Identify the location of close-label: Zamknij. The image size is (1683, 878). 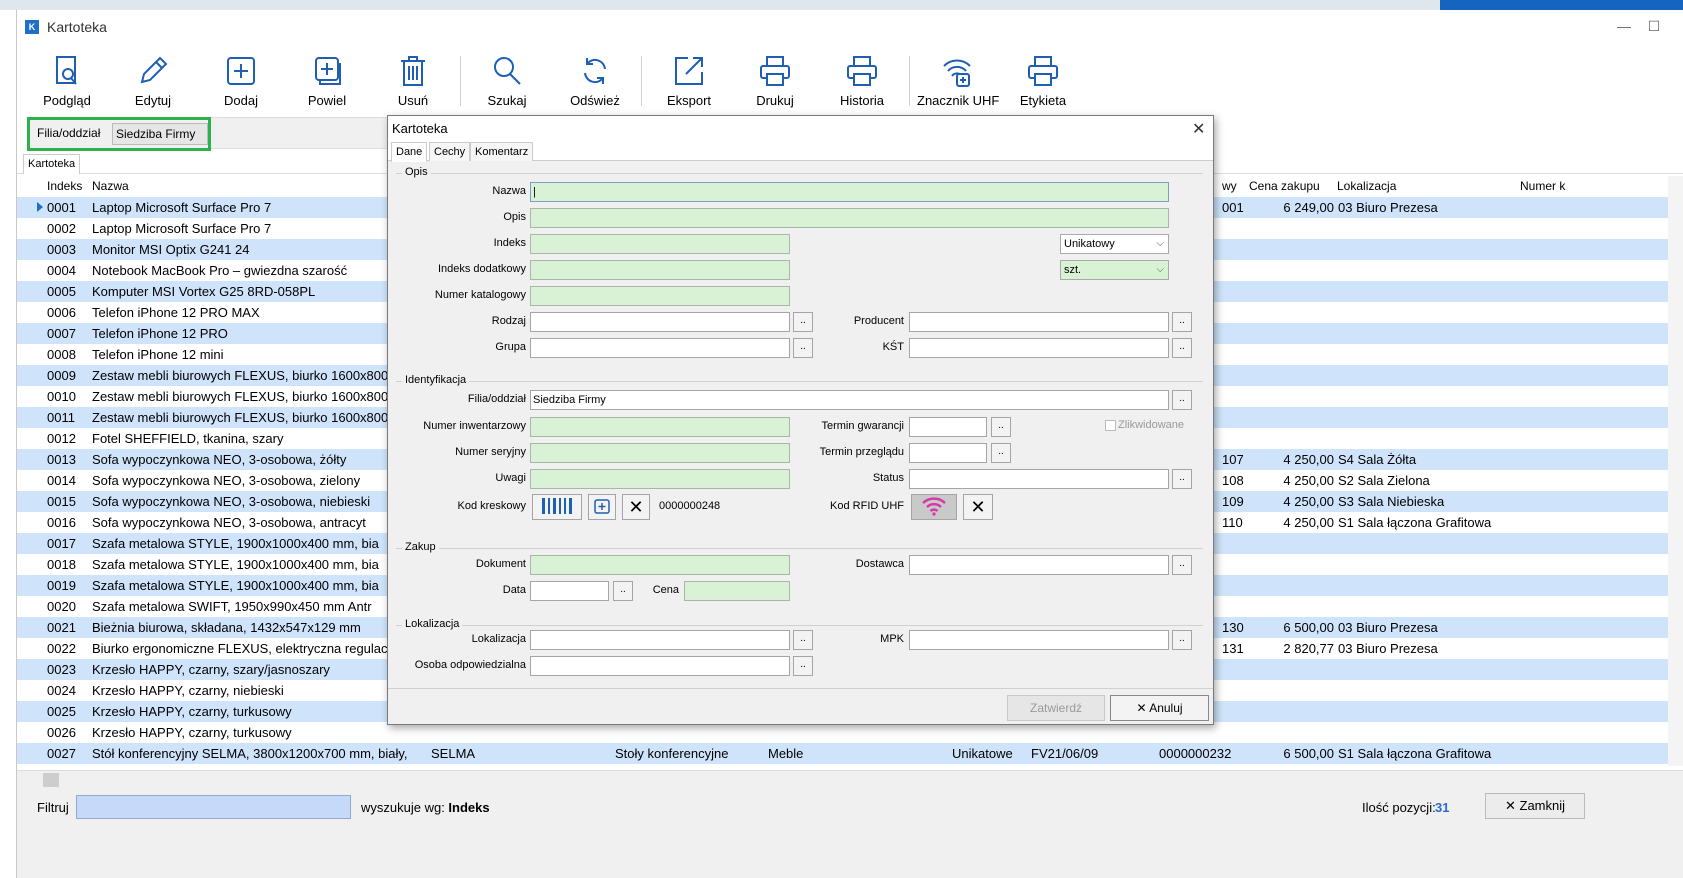
(1542, 805).